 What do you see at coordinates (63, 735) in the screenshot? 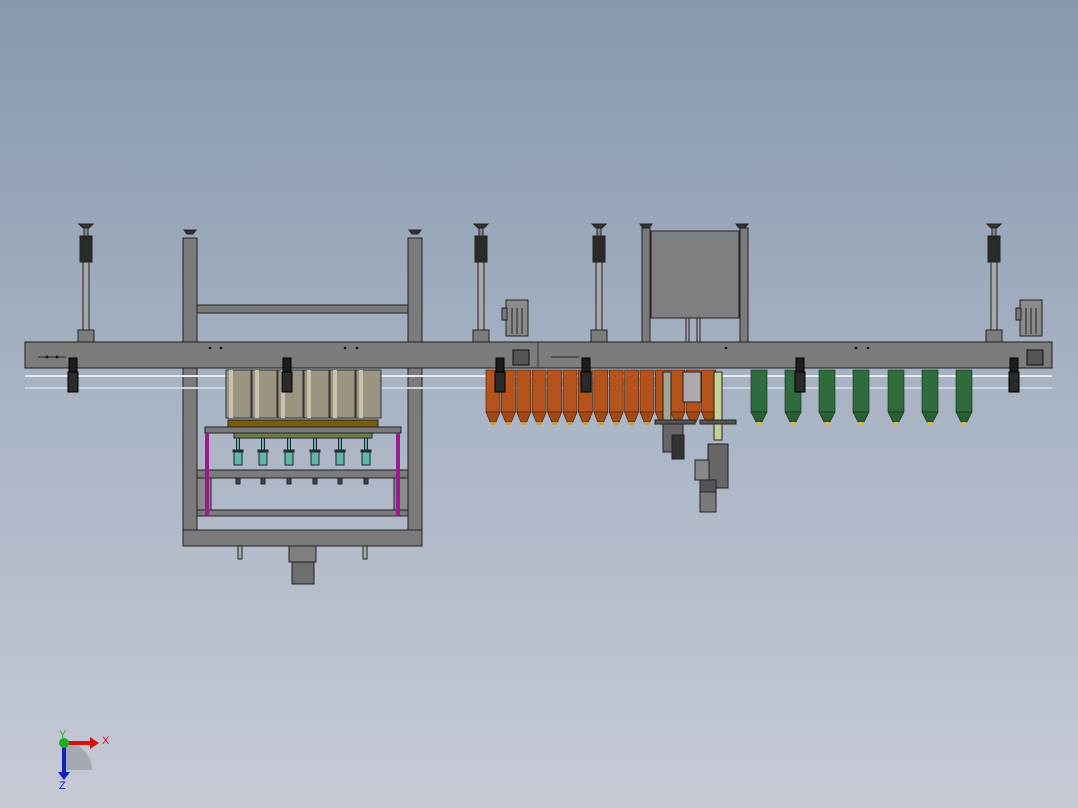
I see `y-axis-label: Y` at bounding box center [63, 735].